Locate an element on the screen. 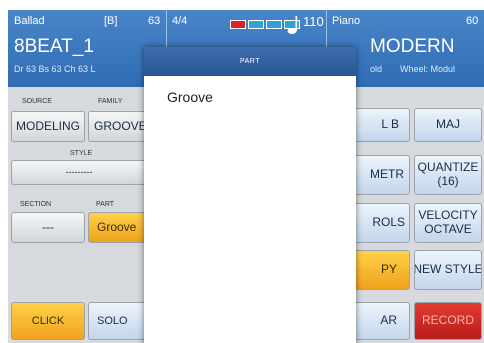  source-label: SOURCE is located at coordinates (37, 101).